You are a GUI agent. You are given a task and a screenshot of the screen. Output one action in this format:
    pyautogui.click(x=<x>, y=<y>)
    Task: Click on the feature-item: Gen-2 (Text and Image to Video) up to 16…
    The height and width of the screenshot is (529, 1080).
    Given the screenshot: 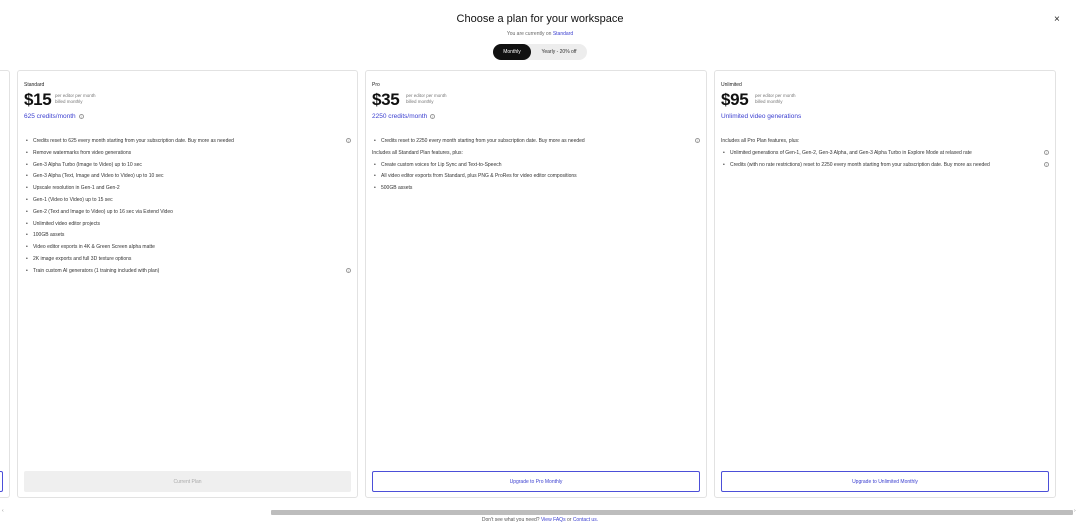 What is the action you would take?
    pyautogui.click(x=187, y=214)
    